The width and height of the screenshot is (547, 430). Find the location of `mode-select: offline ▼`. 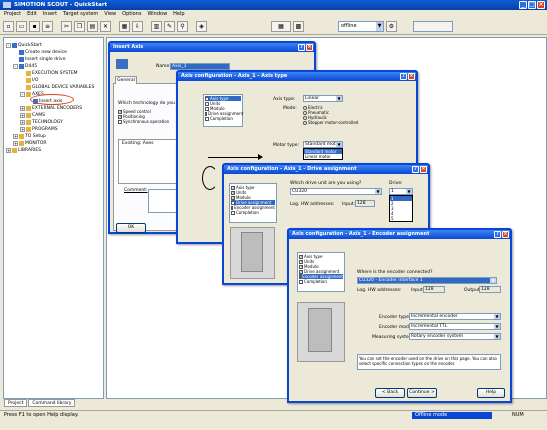

mode-select: offline ▼ is located at coordinates (361, 26).